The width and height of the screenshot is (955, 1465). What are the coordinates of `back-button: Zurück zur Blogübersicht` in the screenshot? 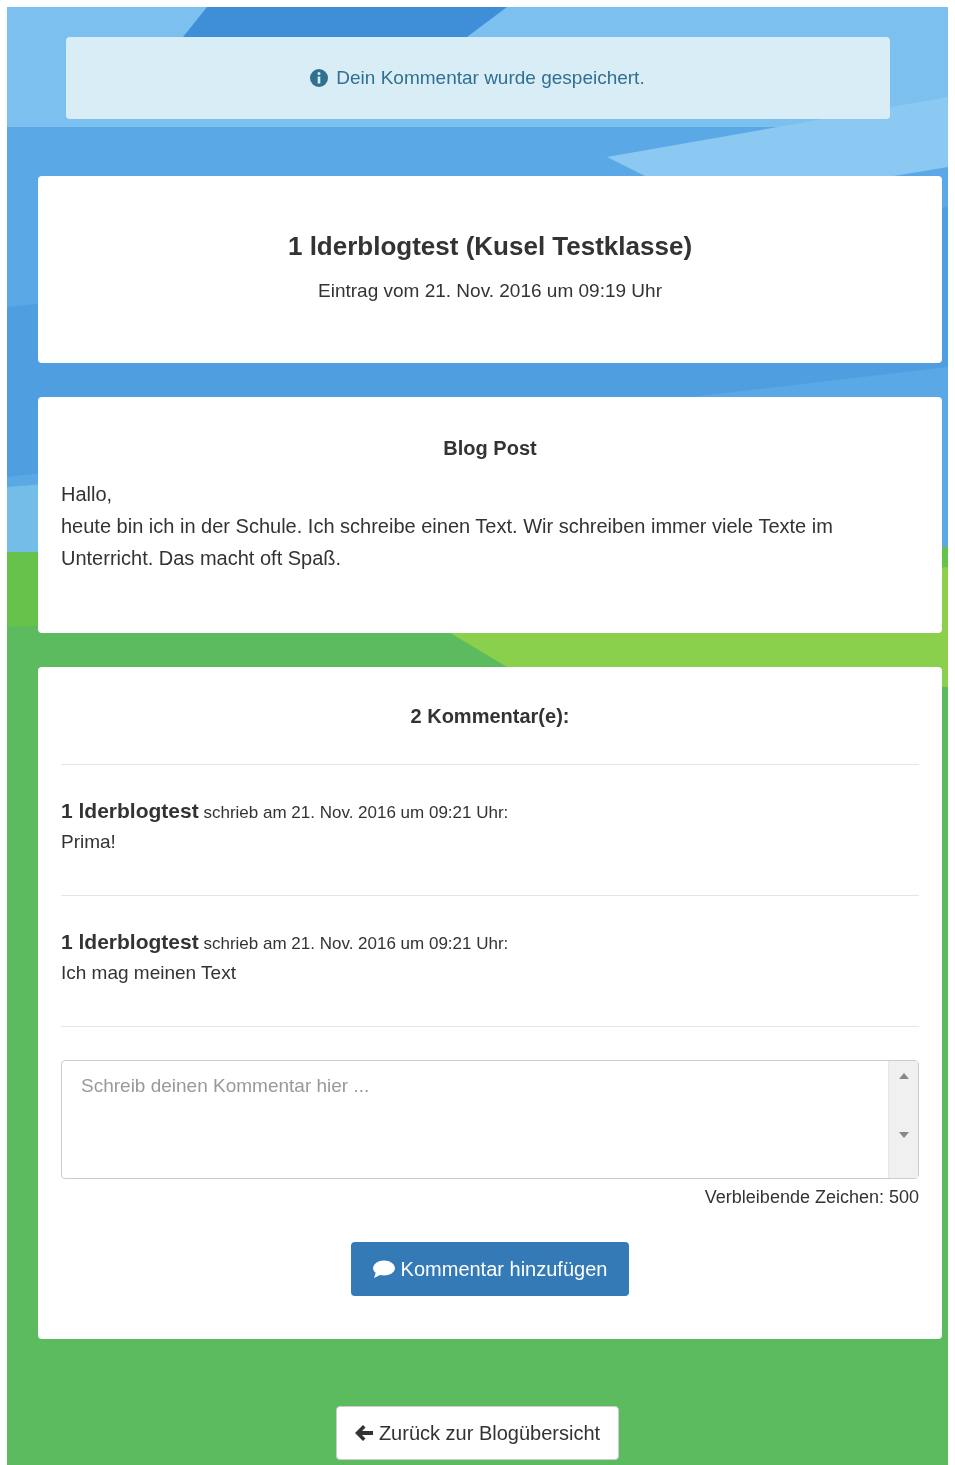 It's located at (477, 1433).